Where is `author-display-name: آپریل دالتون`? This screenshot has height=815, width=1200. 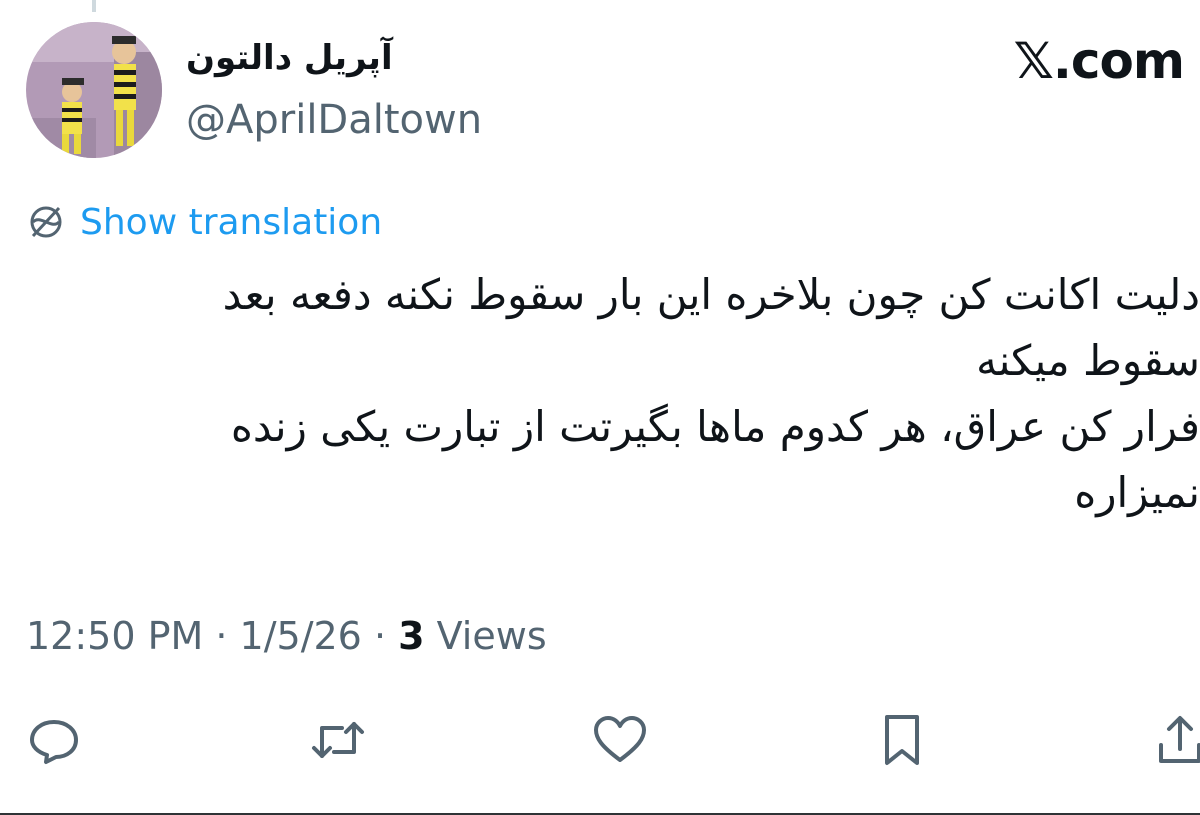
author-display-name: آپریل دالتون is located at coordinates (289, 58).